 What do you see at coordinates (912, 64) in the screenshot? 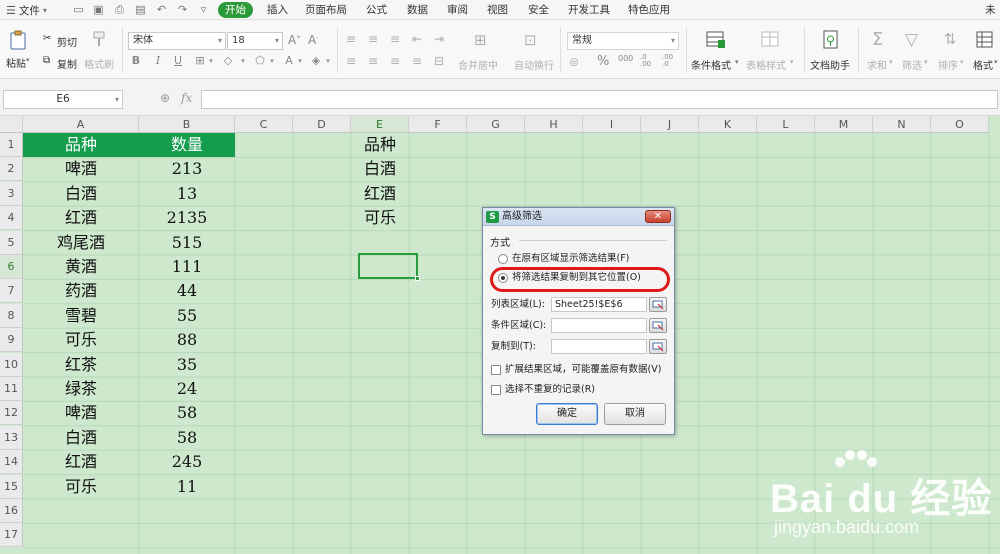
I see `filter-button: 筛选` at bounding box center [912, 64].